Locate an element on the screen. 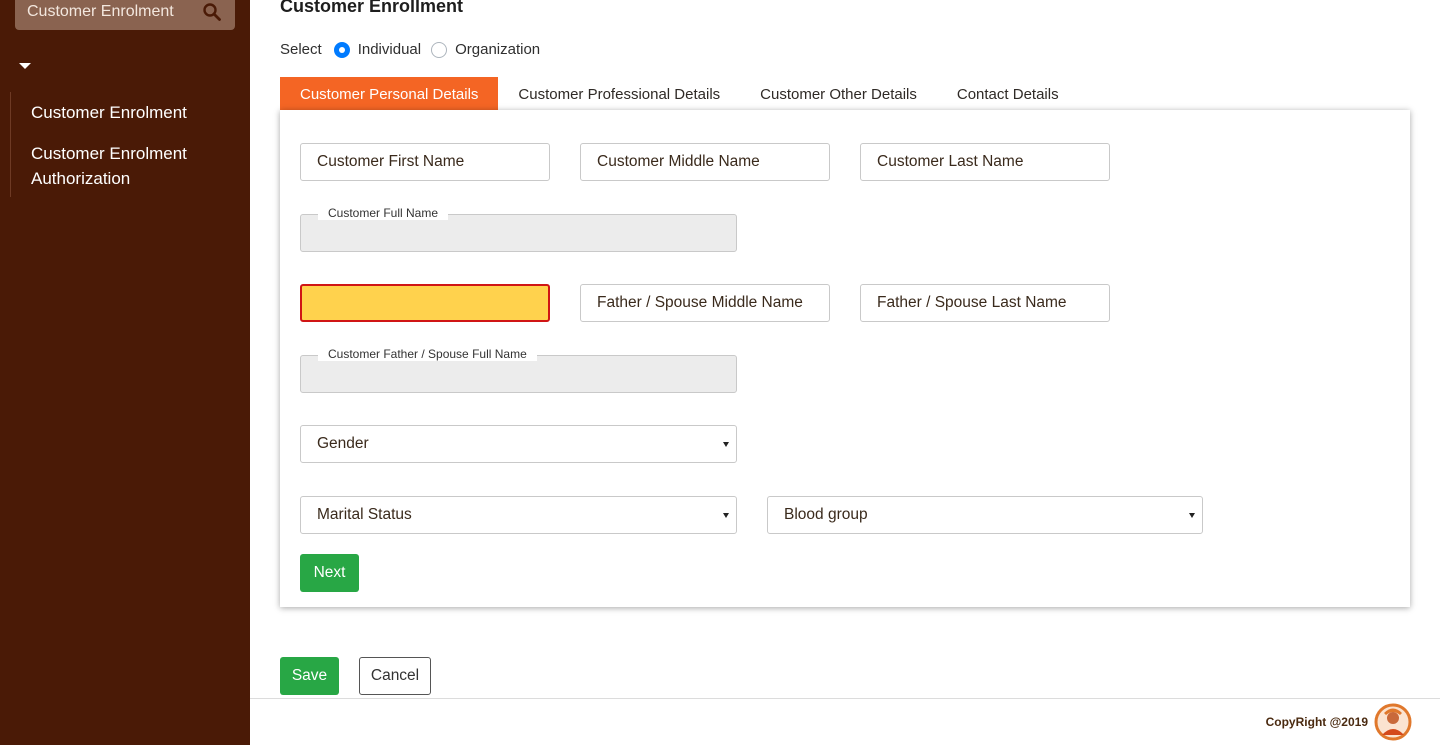 This screenshot has height=745, width=1440. radio-individual-label: Individual is located at coordinates (389, 49).